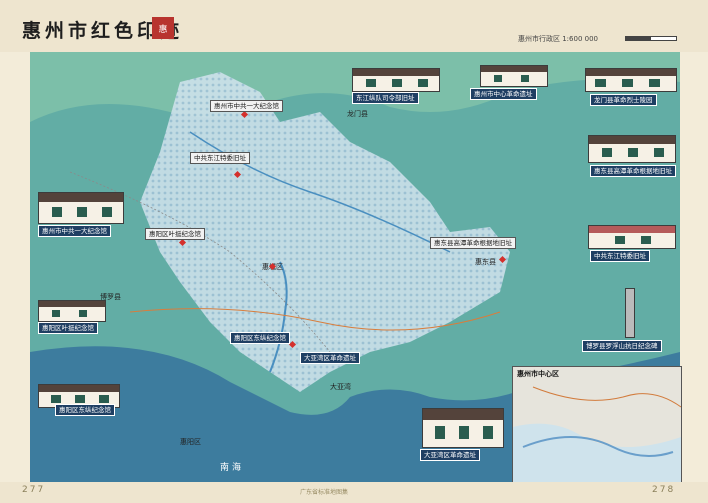  What do you see at coordinates (622, 346) in the screenshot?
I see `site-callout: 博罗县罗浮山抗日纪念碑` at bounding box center [622, 346].